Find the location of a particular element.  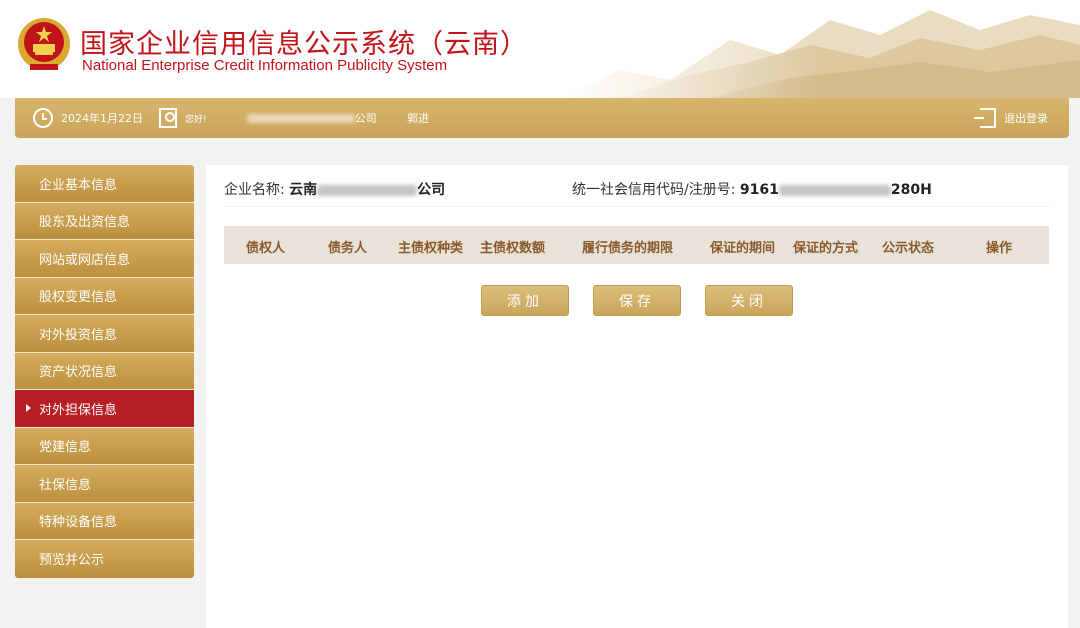

sidebar-item-shareholders: 股东及出资信息 is located at coordinates (104, 221).